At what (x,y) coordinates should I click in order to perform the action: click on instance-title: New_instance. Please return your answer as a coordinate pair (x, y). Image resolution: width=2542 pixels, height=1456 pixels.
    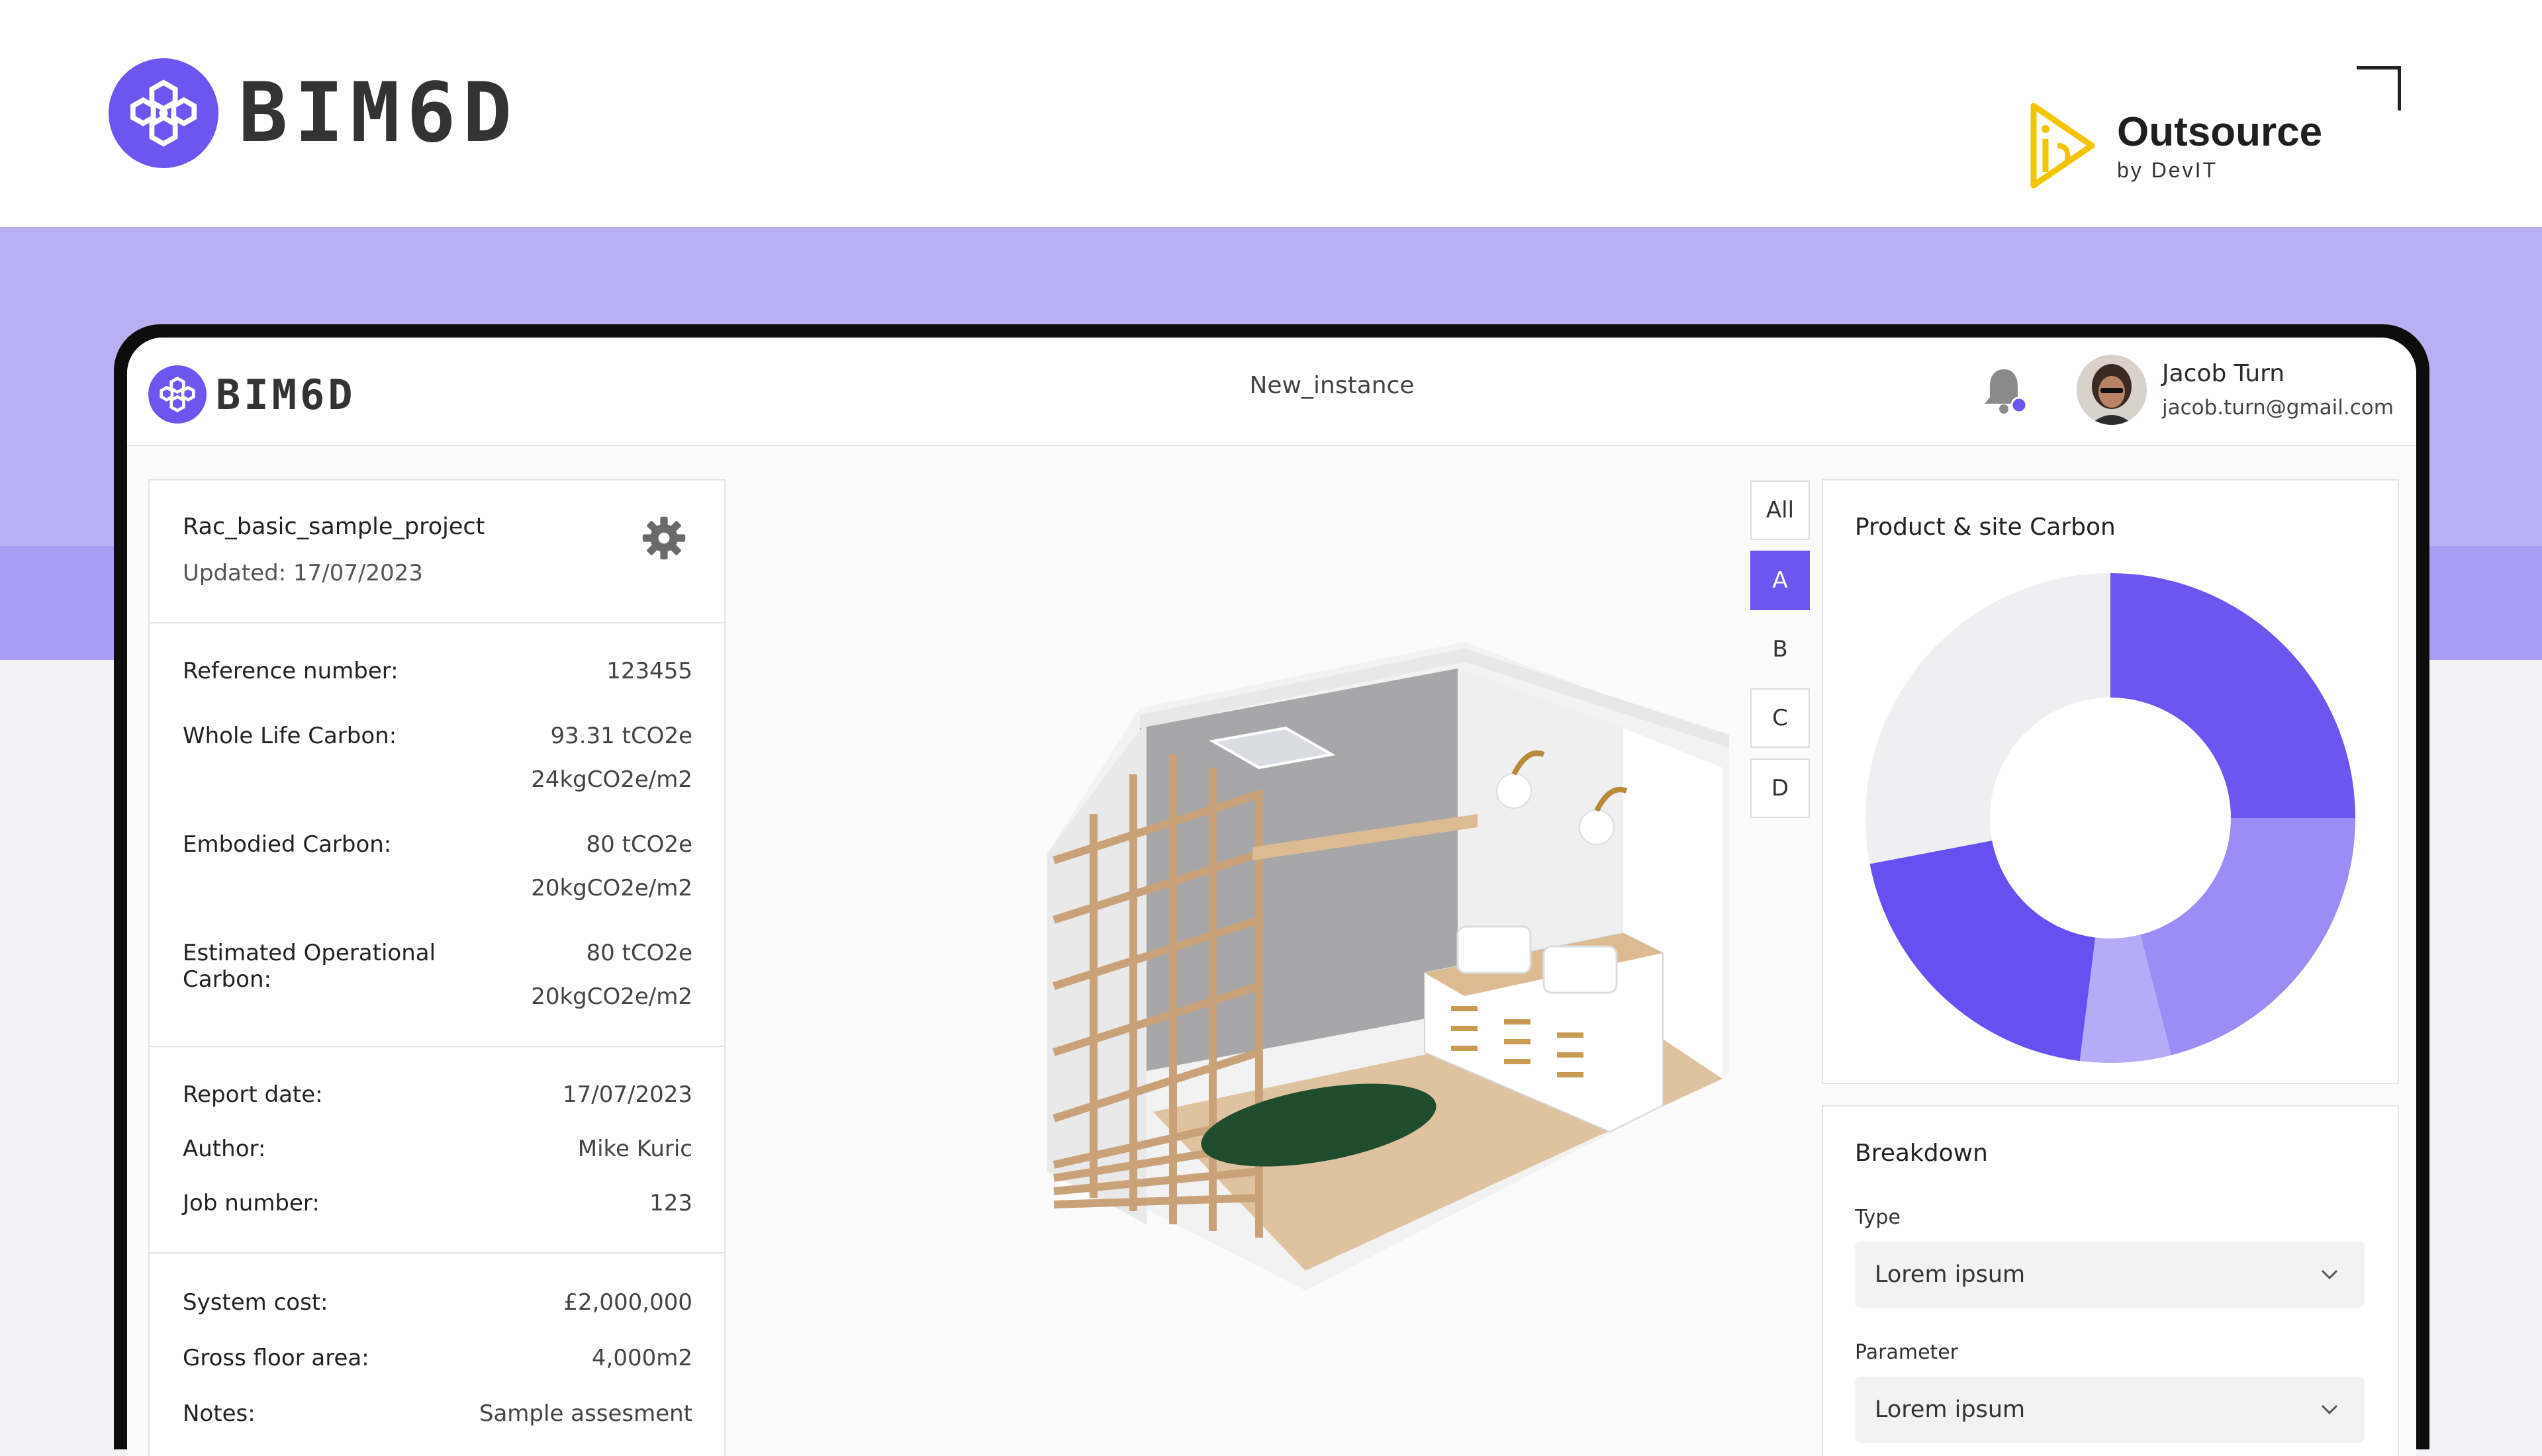
    Looking at the image, I should click on (1332, 385).